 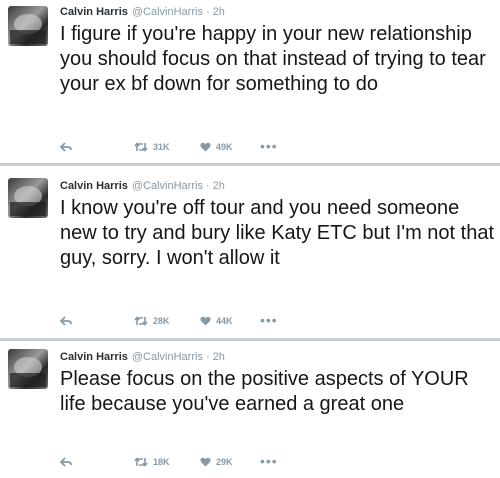 What do you see at coordinates (152, 462) in the screenshot?
I see `retweet-button: 18K` at bounding box center [152, 462].